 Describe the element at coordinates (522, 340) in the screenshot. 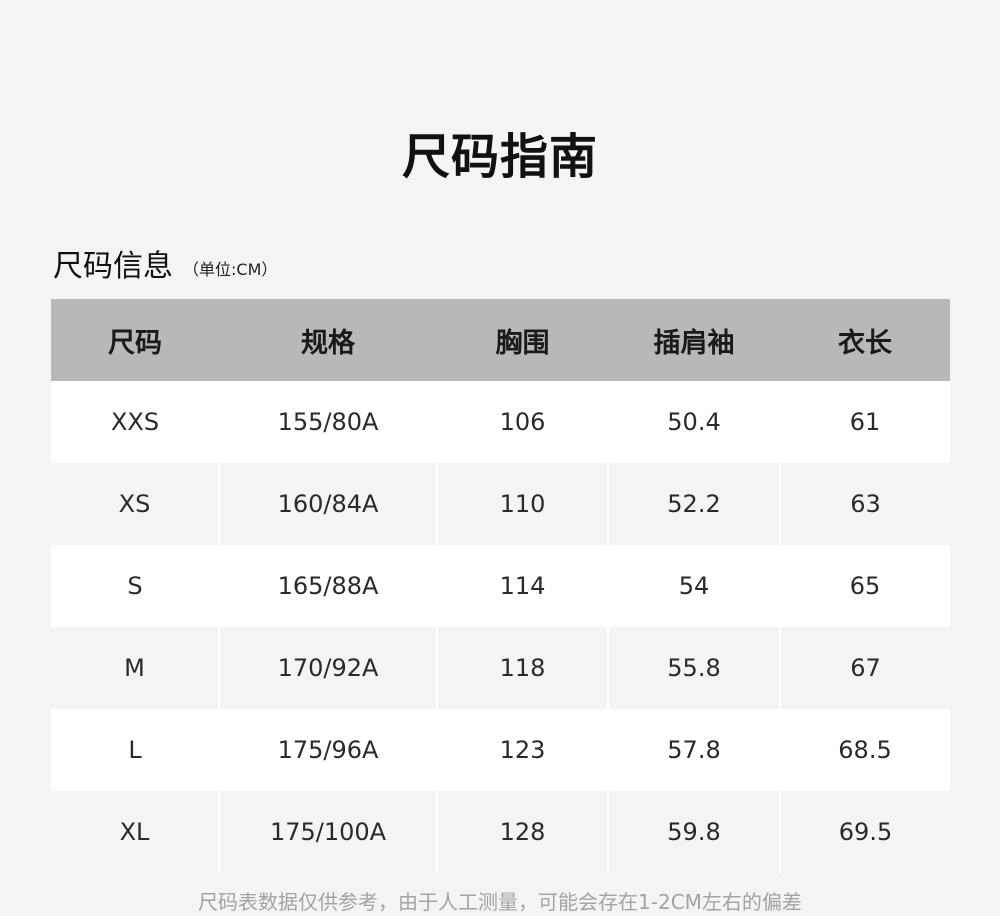

I see `column-header-chest: 胸围` at that location.